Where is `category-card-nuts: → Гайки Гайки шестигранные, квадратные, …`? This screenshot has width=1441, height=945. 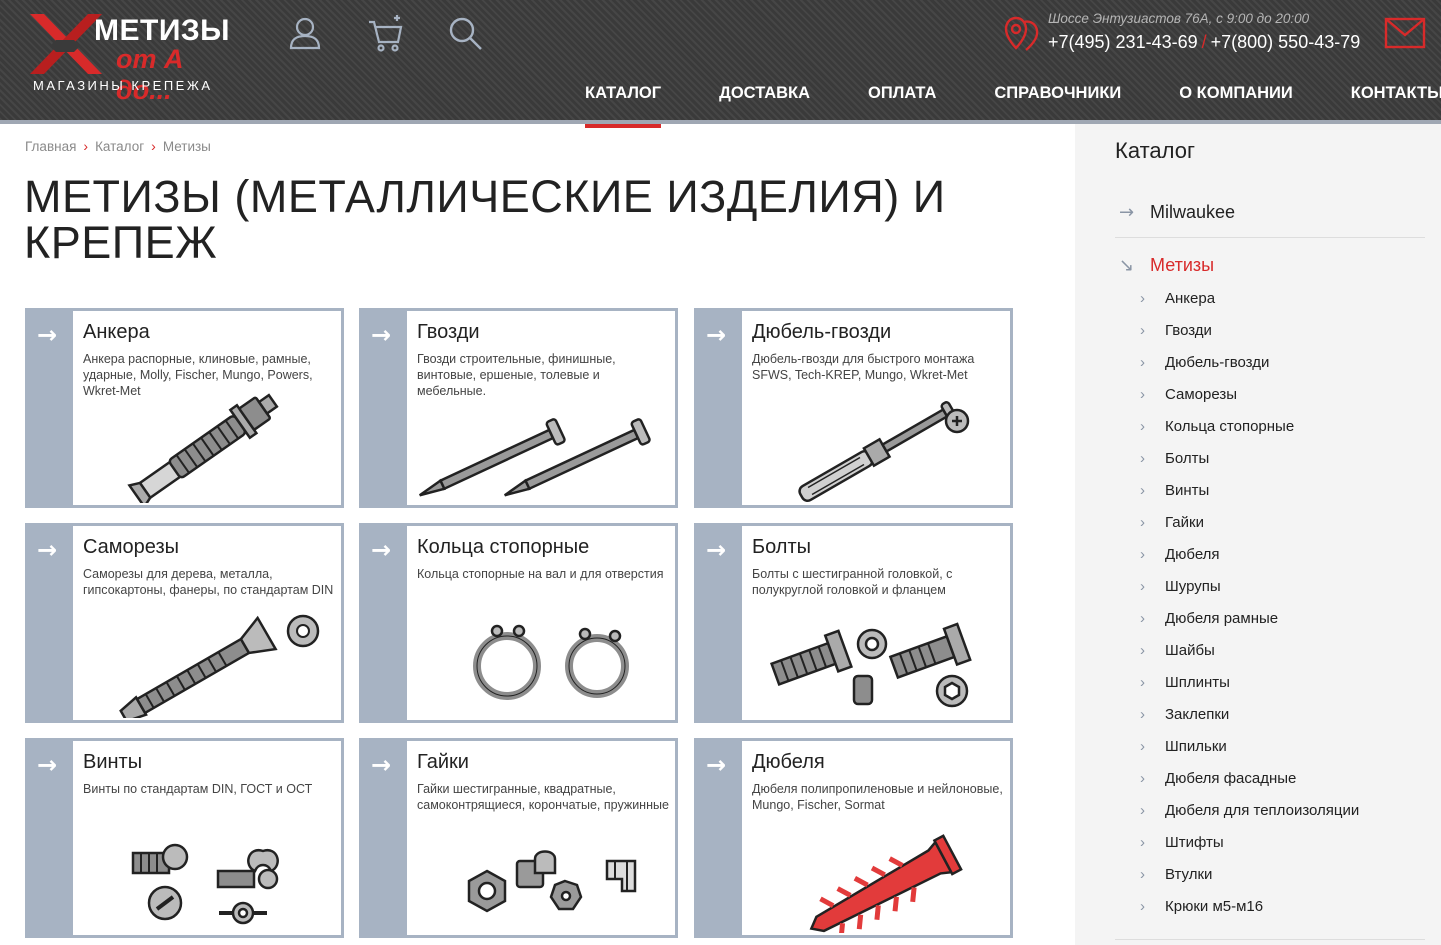
category-card-nuts: → Гайки Гайки шестигранные, квадратные, … is located at coordinates (518, 838).